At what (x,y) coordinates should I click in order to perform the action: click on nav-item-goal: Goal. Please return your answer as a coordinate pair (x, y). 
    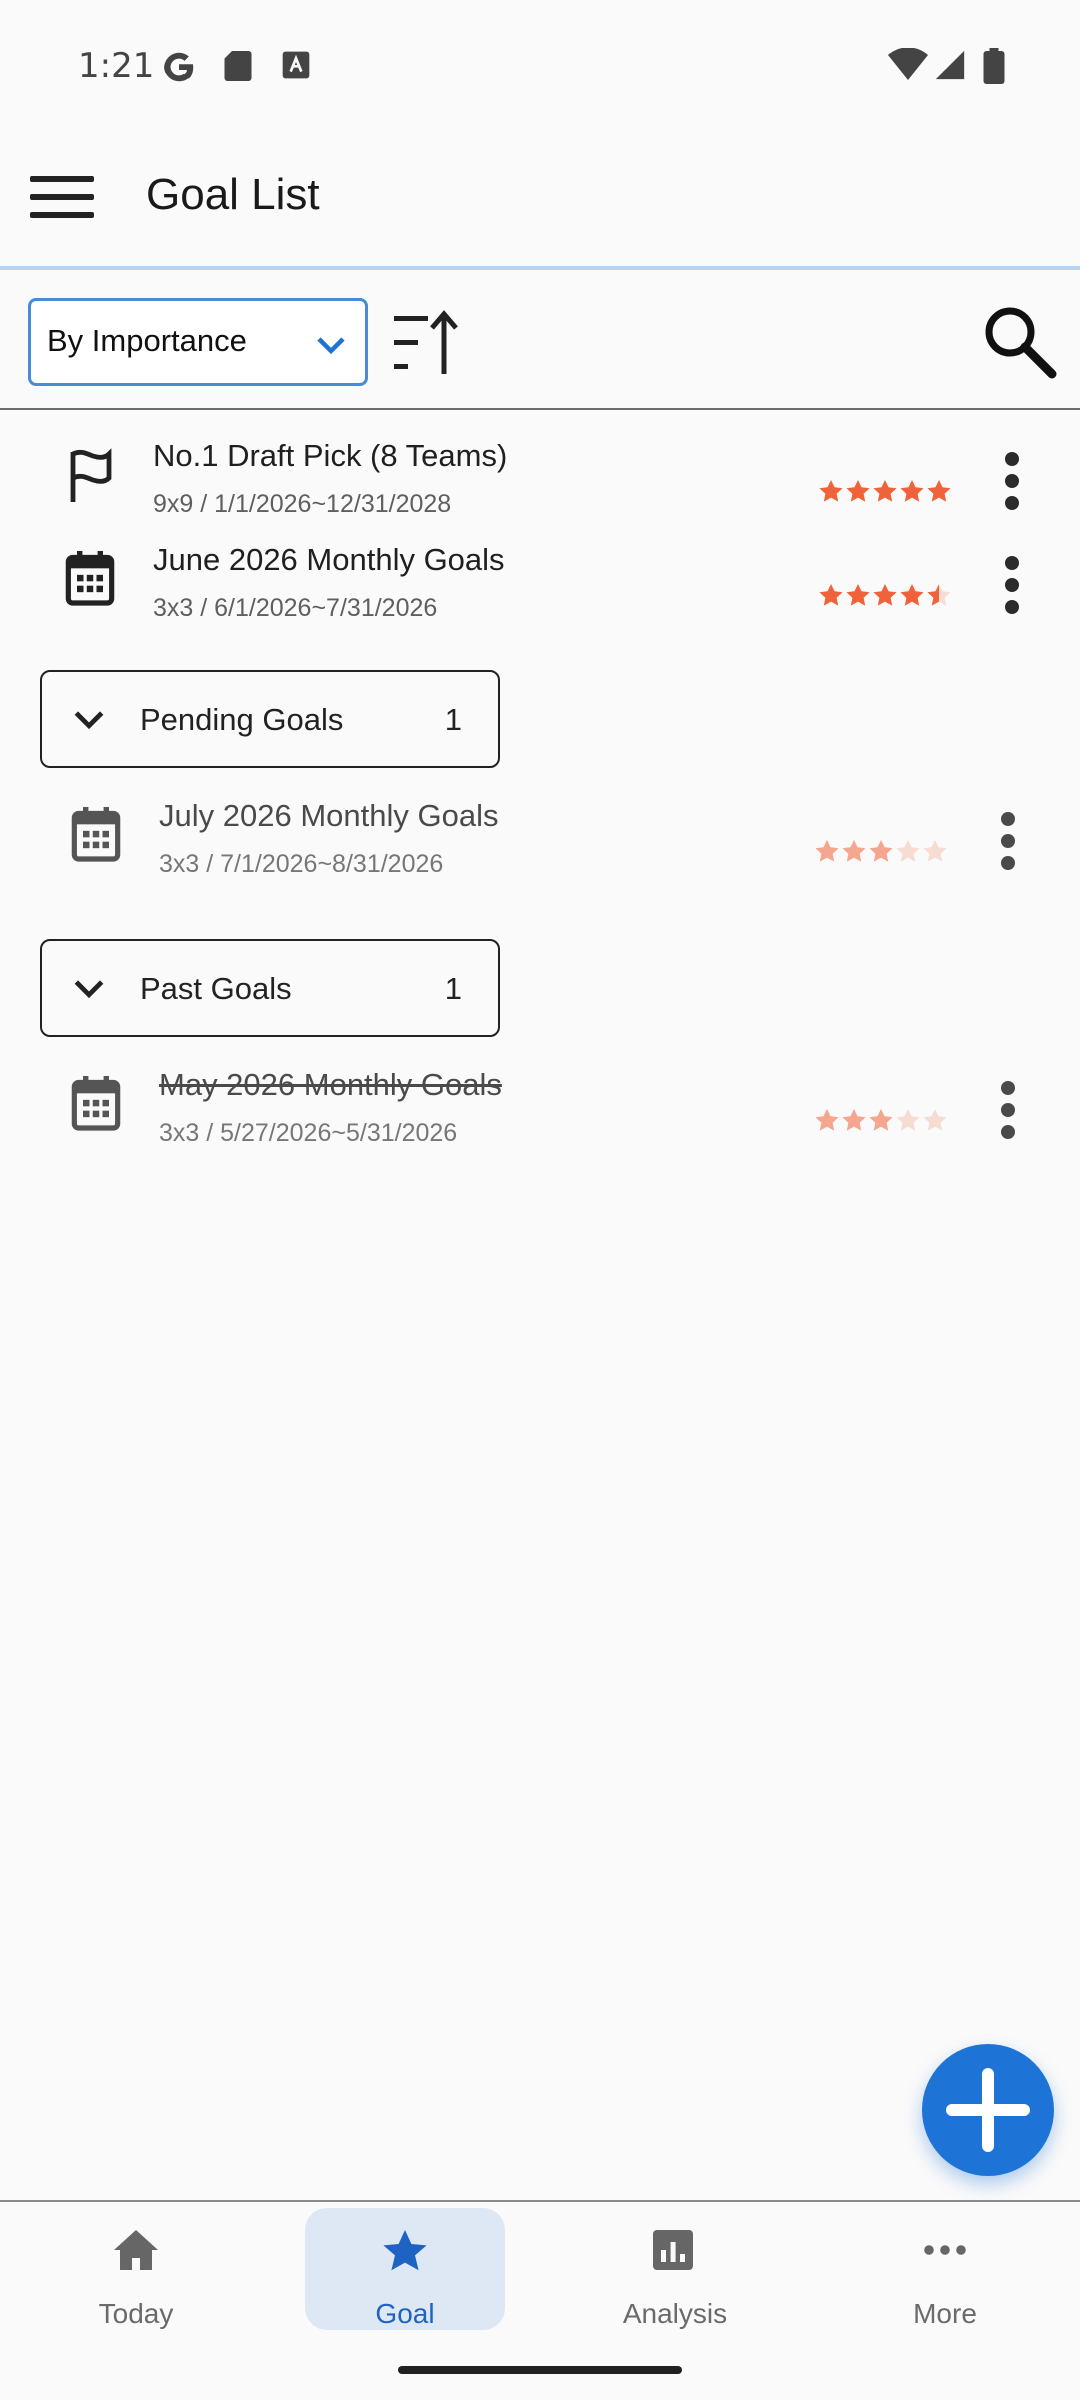
    Looking at the image, I should click on (405, 2269).